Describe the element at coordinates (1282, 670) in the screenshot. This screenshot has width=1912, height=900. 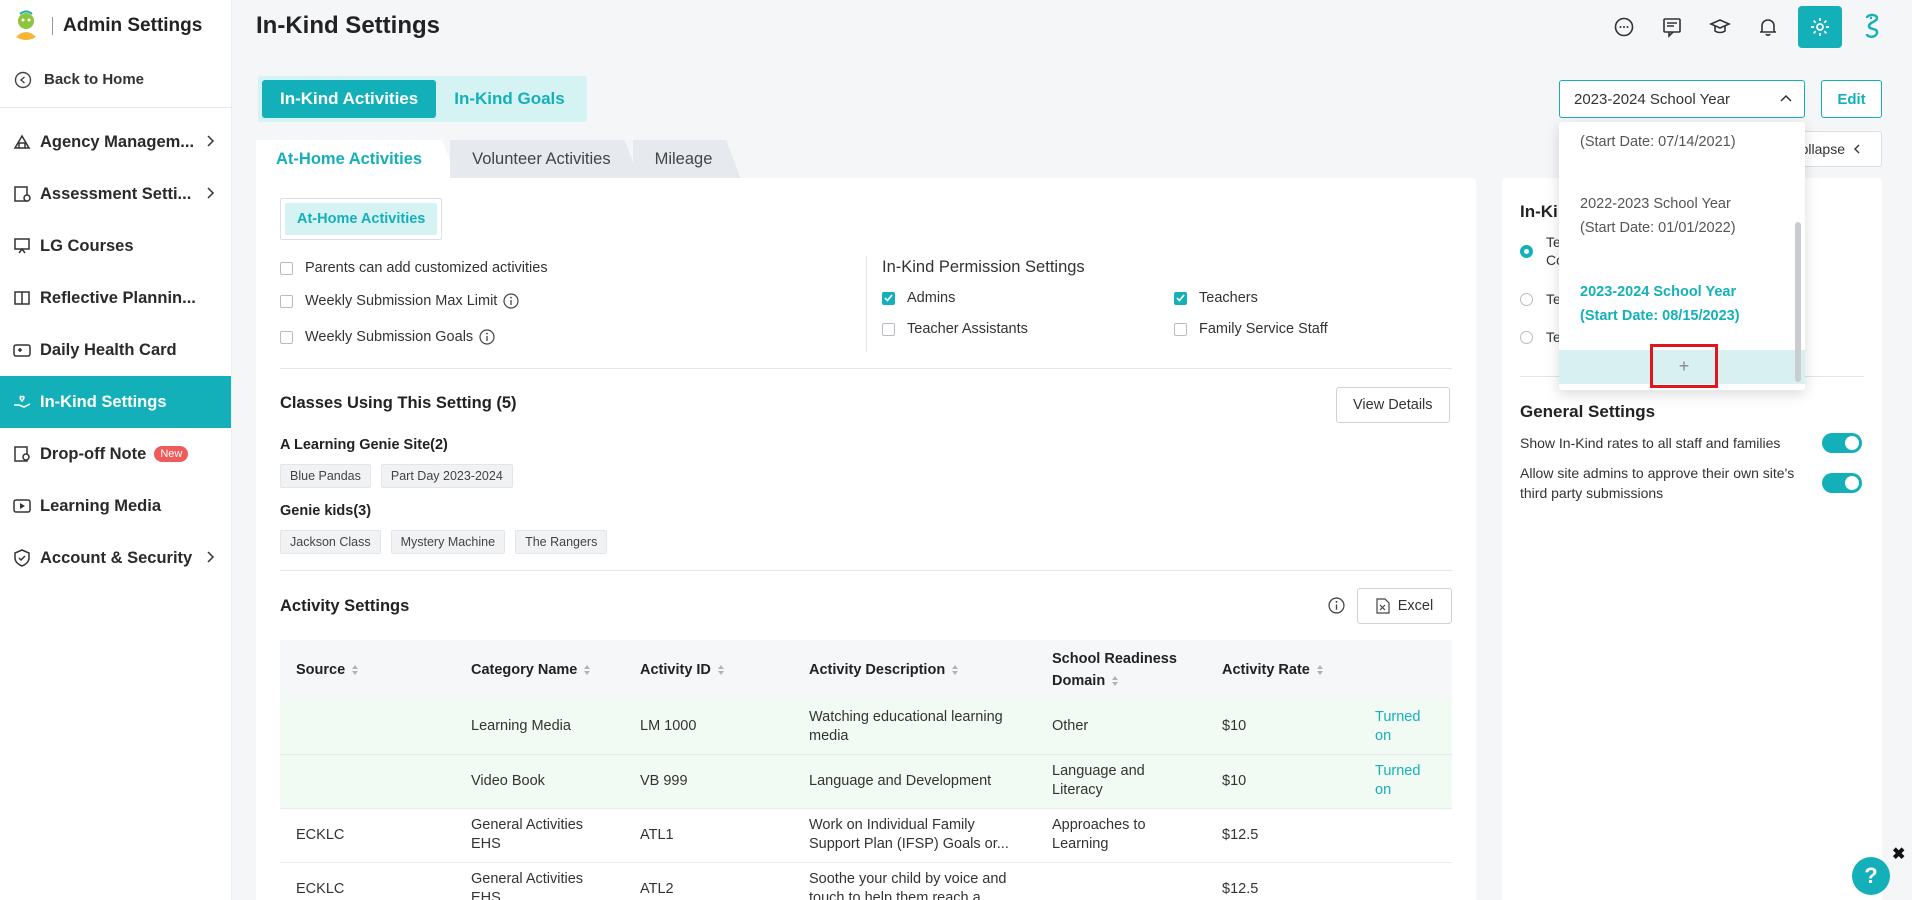
I see `column-header-activity-rate: Activity Rate` at that location.